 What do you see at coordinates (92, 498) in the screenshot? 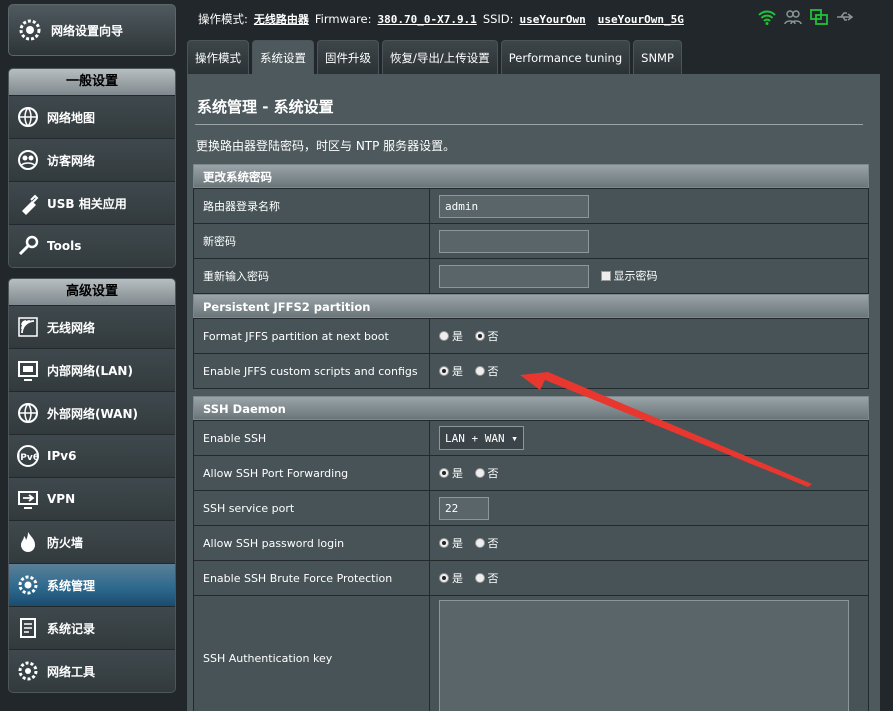
I see `sidebar-item-vpn: VPN` at bounding box center [92, 498].